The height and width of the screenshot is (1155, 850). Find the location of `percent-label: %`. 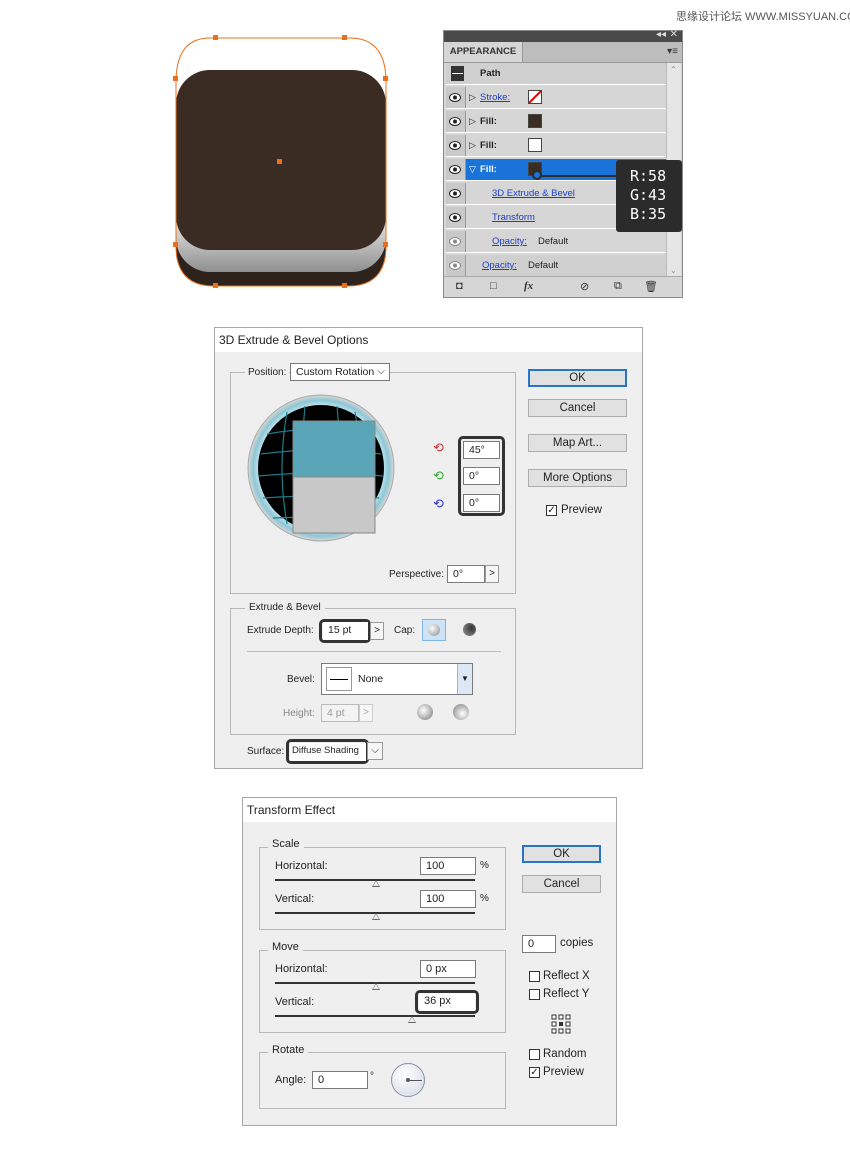

percent-label: % is located at coordinates (484, 865).